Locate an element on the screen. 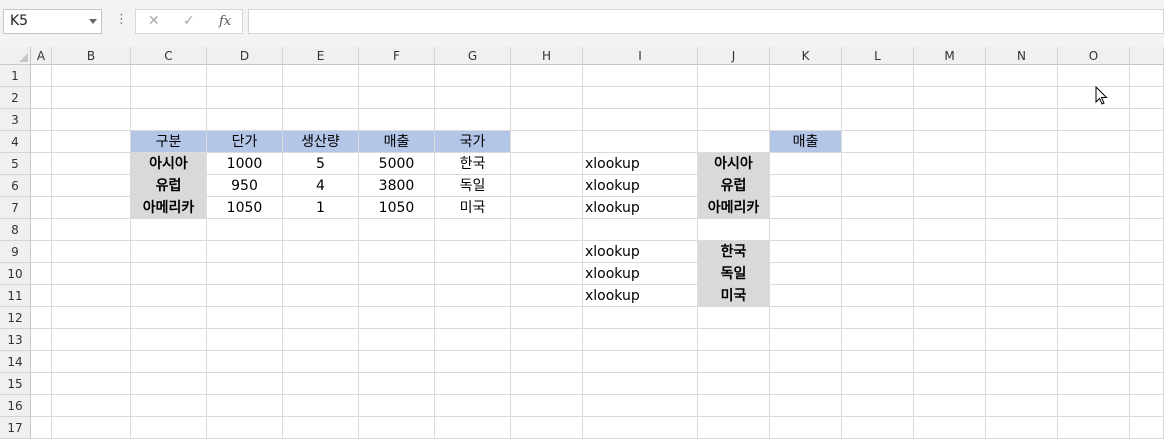 Image resolution: width=1164 pixels, height=439 pixels. column-header-j: J is located at coordinates (734, 56).